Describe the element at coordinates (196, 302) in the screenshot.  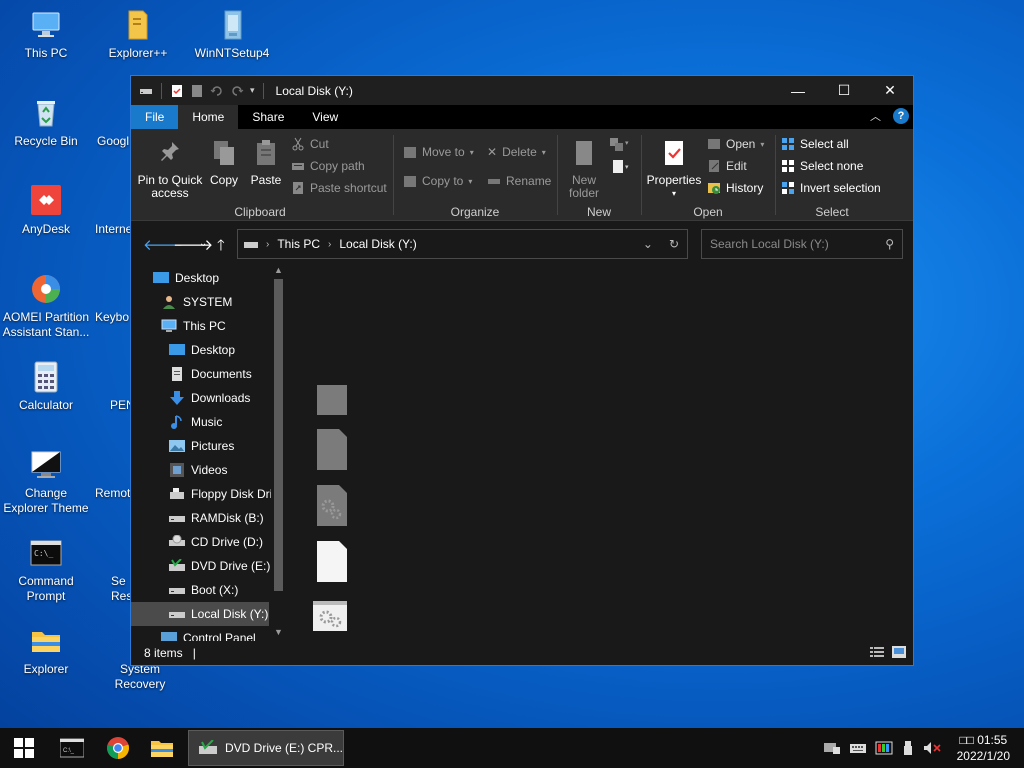
I see `nav-item-system: SYSTEM` at that location.